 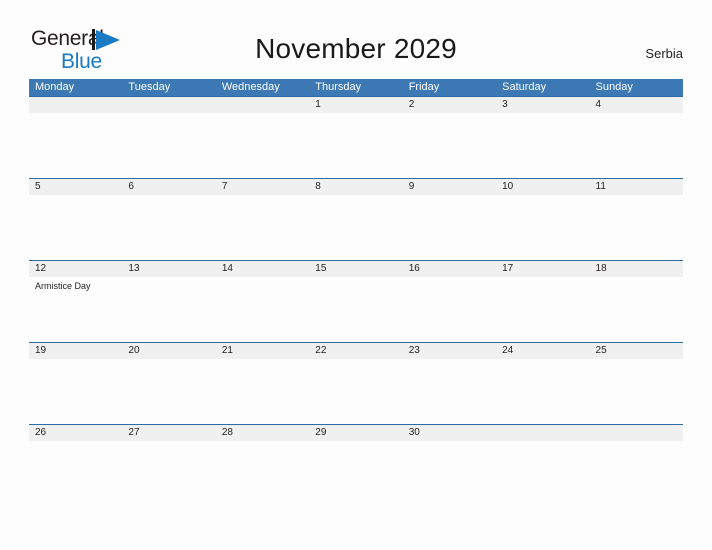 I want to click on day-of-week-thursday: Thursday, so click(x=338, y=87).